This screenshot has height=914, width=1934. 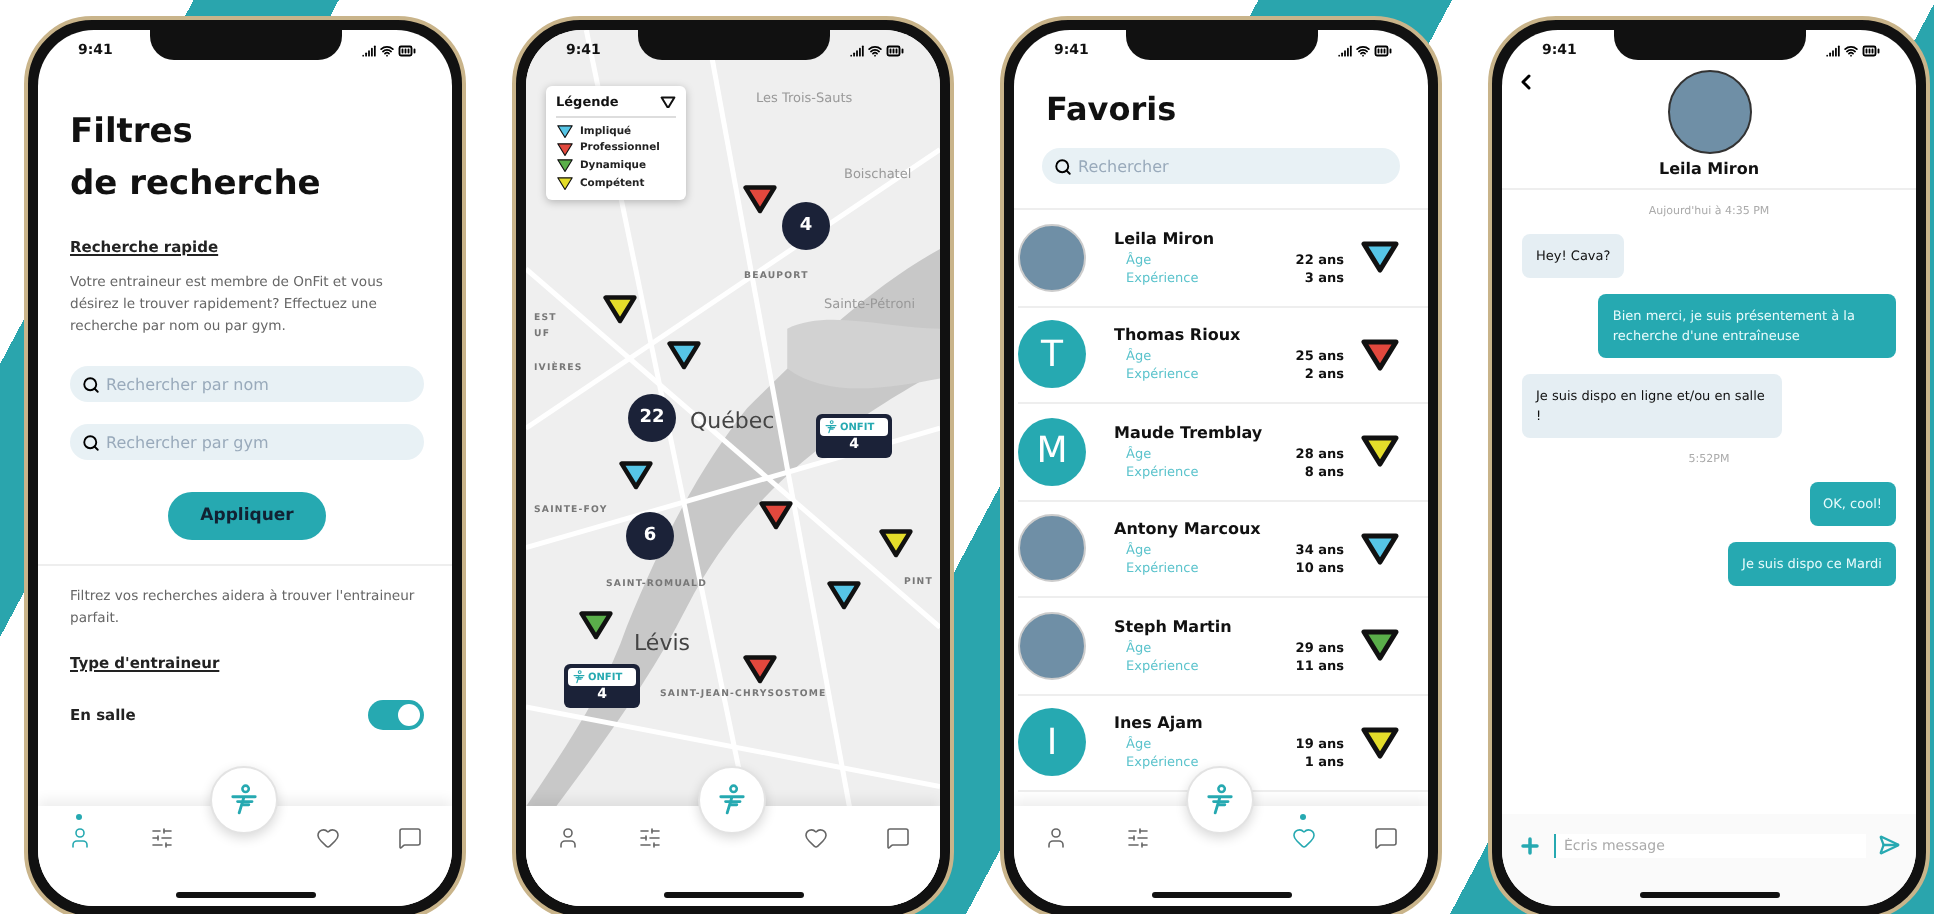 What do you see at coordinates (247, 516) in the screenshot?
I see `apply-button: Appliquer` at bounding box center [247, 516].